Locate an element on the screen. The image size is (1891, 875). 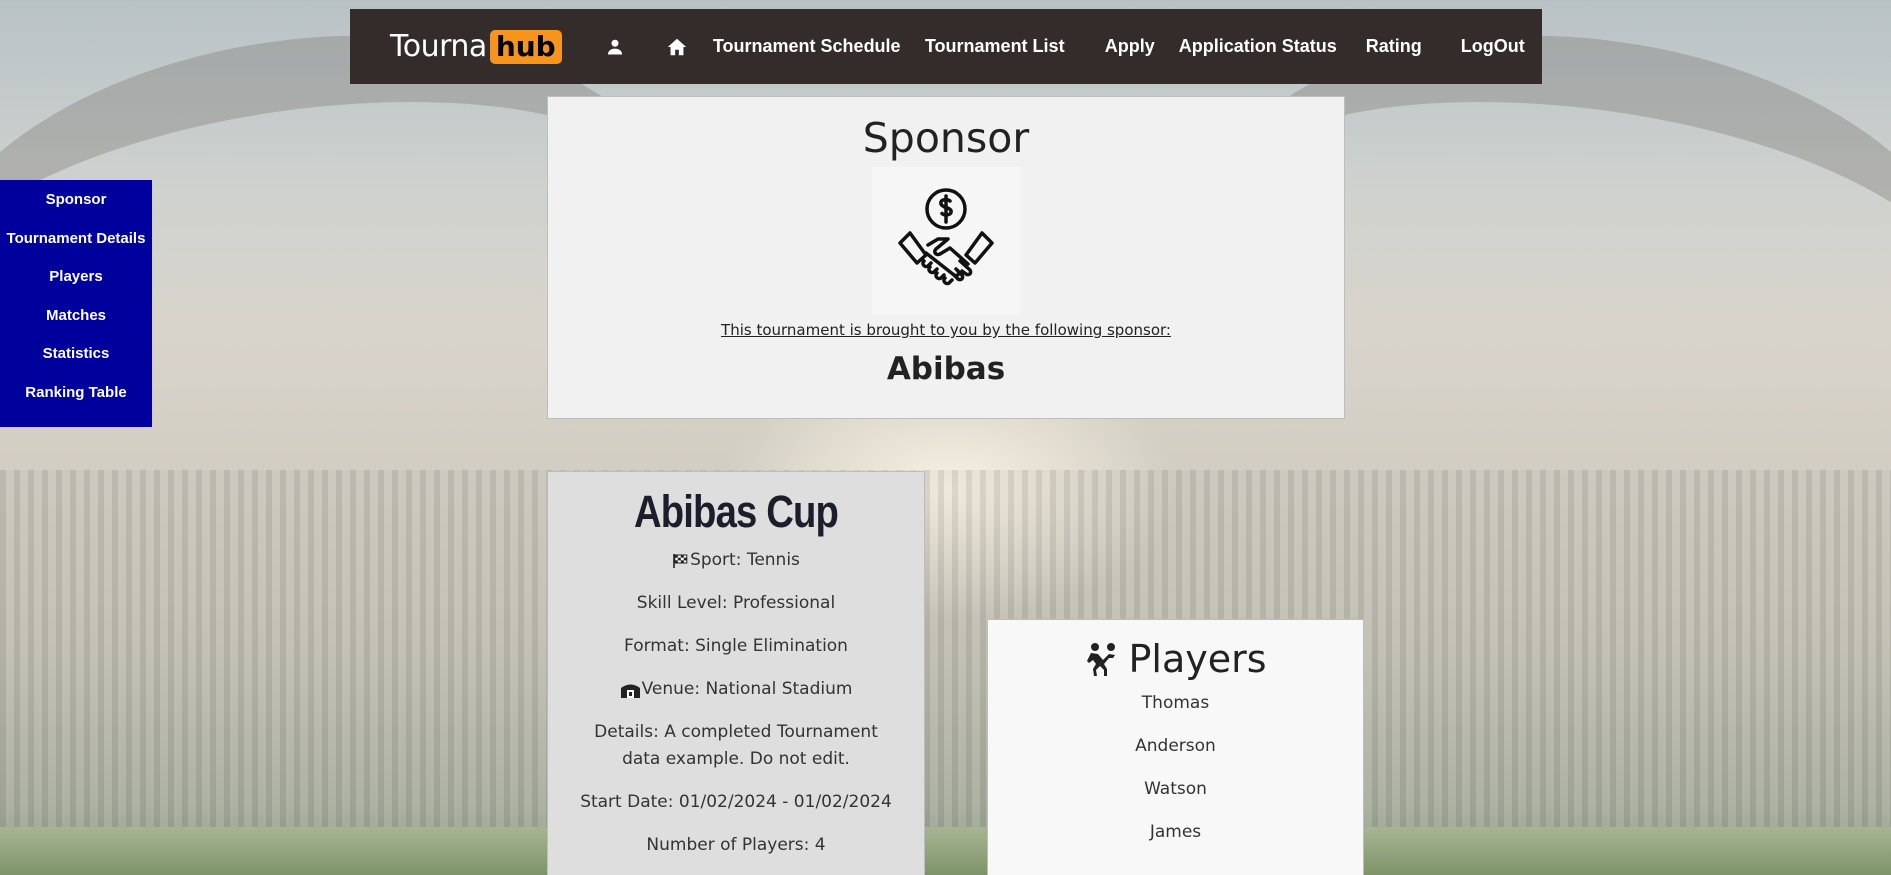
logo-badge: hub is located at coordinates (525, 46).